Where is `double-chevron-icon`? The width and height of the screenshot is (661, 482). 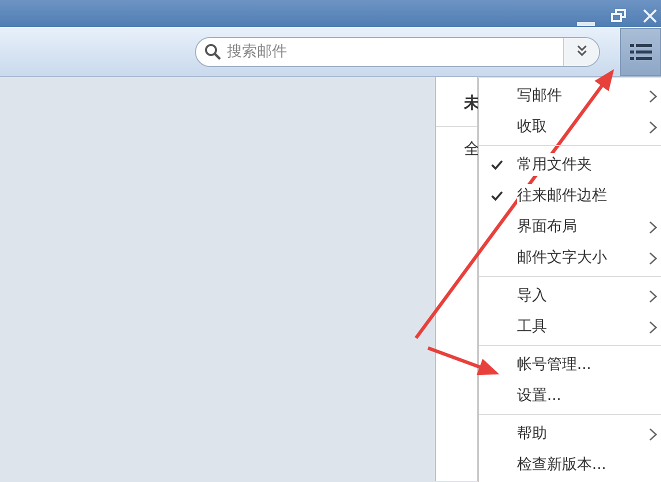
double-chevron-icon is located at coordinates (582, 51).